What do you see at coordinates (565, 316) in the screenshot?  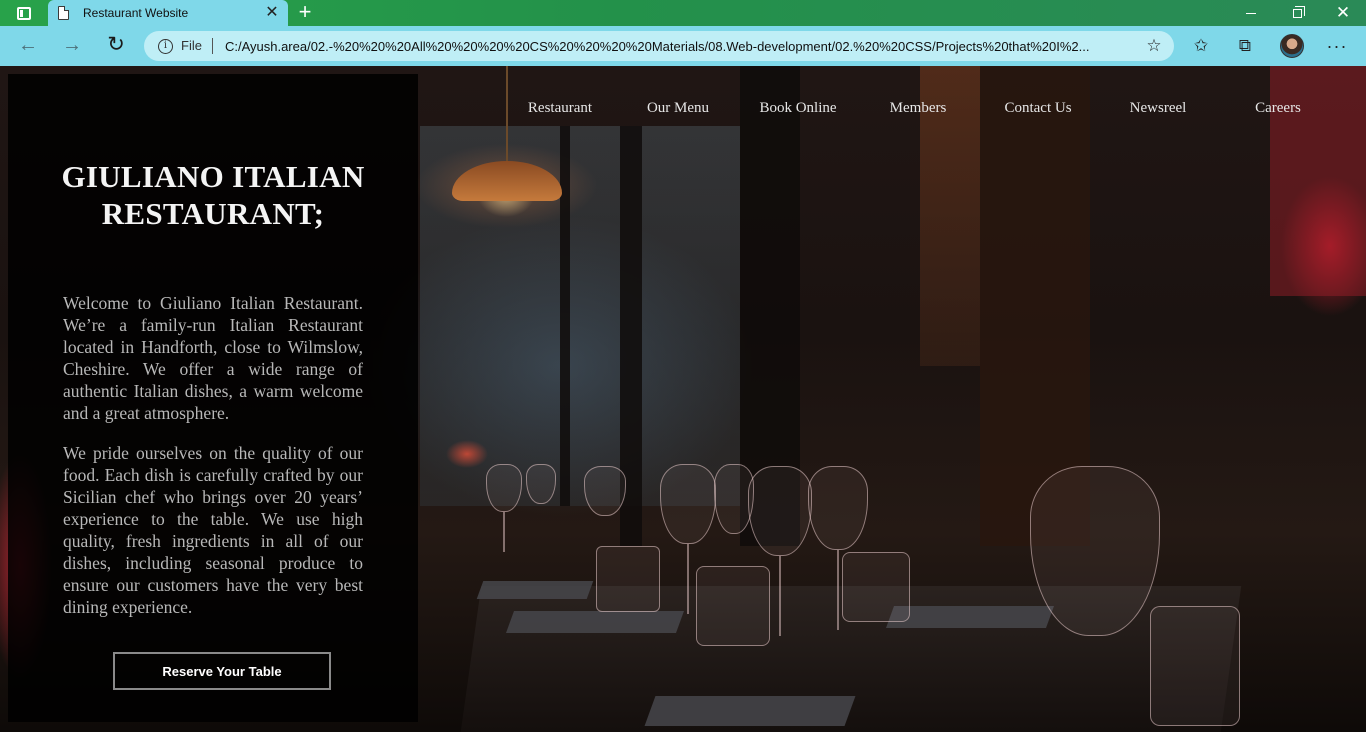 I see `window-frame` at bounding box center [565, 316].